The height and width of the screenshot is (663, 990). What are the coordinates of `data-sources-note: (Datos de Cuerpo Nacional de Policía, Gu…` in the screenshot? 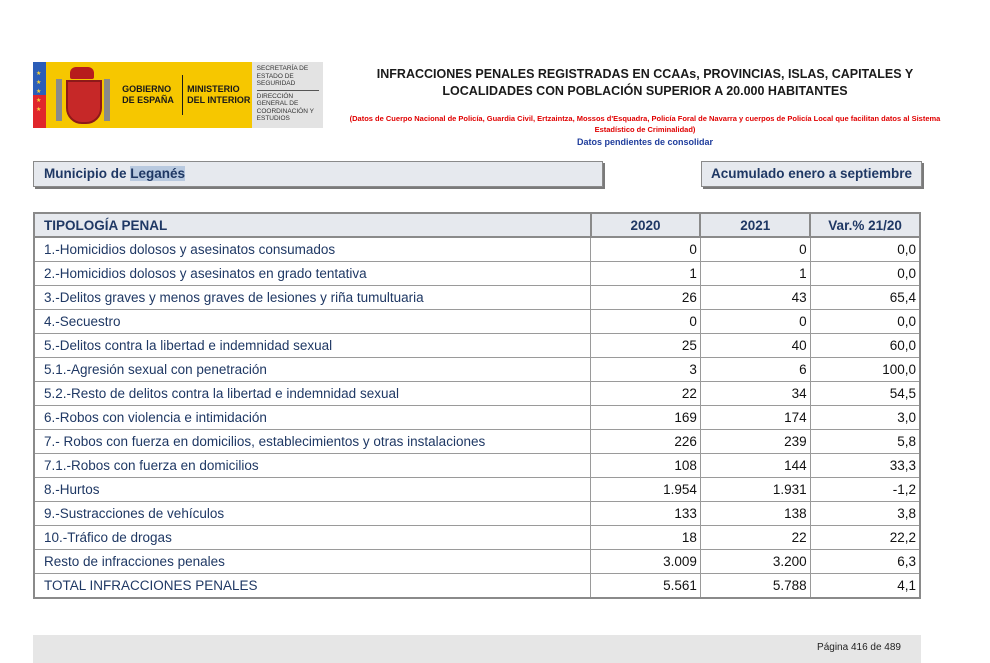 It's located at (645, 124).